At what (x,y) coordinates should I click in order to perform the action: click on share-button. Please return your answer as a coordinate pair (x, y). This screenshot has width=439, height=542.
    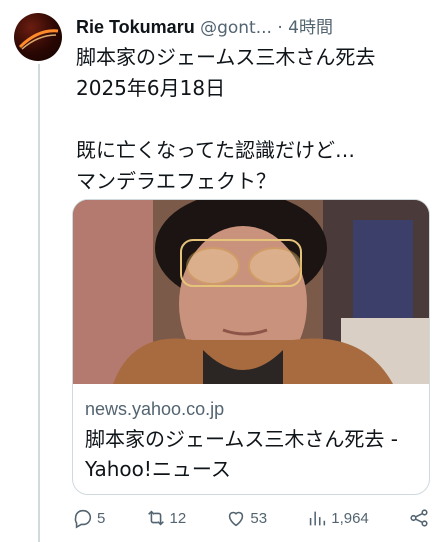
    Looking at the image, I should click on (419, 518).